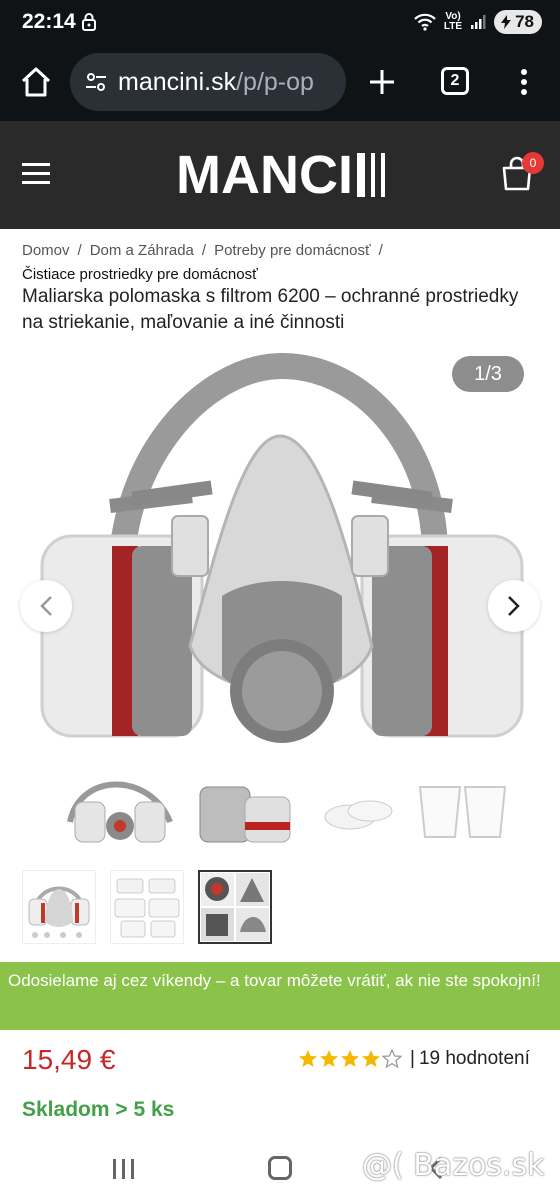  What do you see at coordinates (455, 81) in the screenshot?
I see `tab-switcher-button: 2` at bounding box center [455, 81].